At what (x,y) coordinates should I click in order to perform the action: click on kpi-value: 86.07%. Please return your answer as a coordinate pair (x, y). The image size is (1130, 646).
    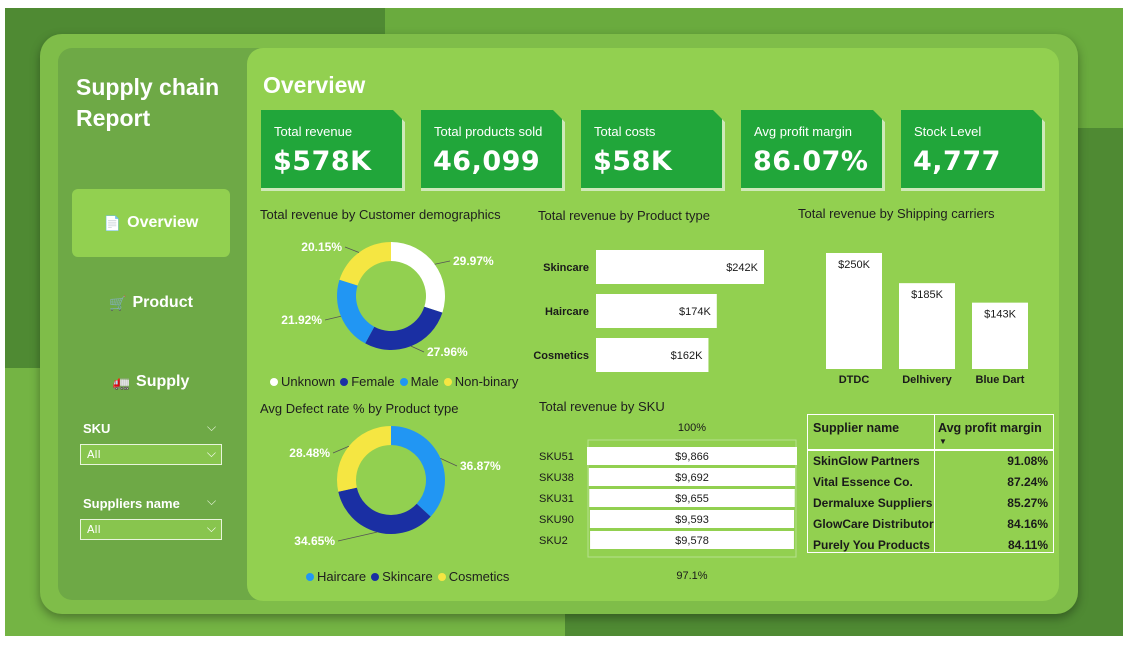
    Looking at the image, I should click on (811, 161).